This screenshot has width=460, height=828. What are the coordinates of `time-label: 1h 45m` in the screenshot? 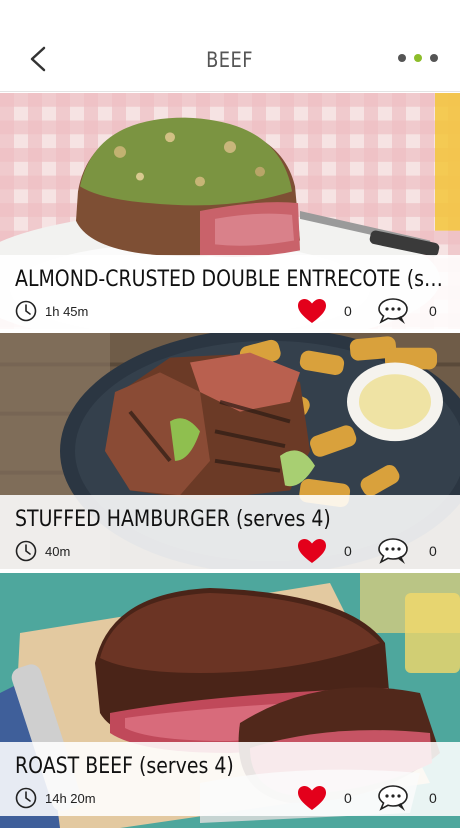 It's located at (67, 311).